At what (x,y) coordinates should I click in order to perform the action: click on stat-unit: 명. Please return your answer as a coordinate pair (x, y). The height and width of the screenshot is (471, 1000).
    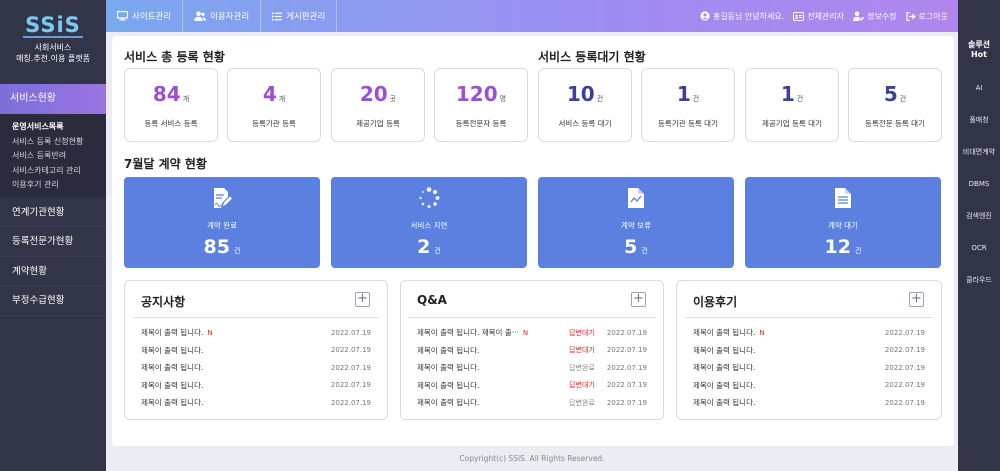
    Looking at the image, I should click on (503, 99).